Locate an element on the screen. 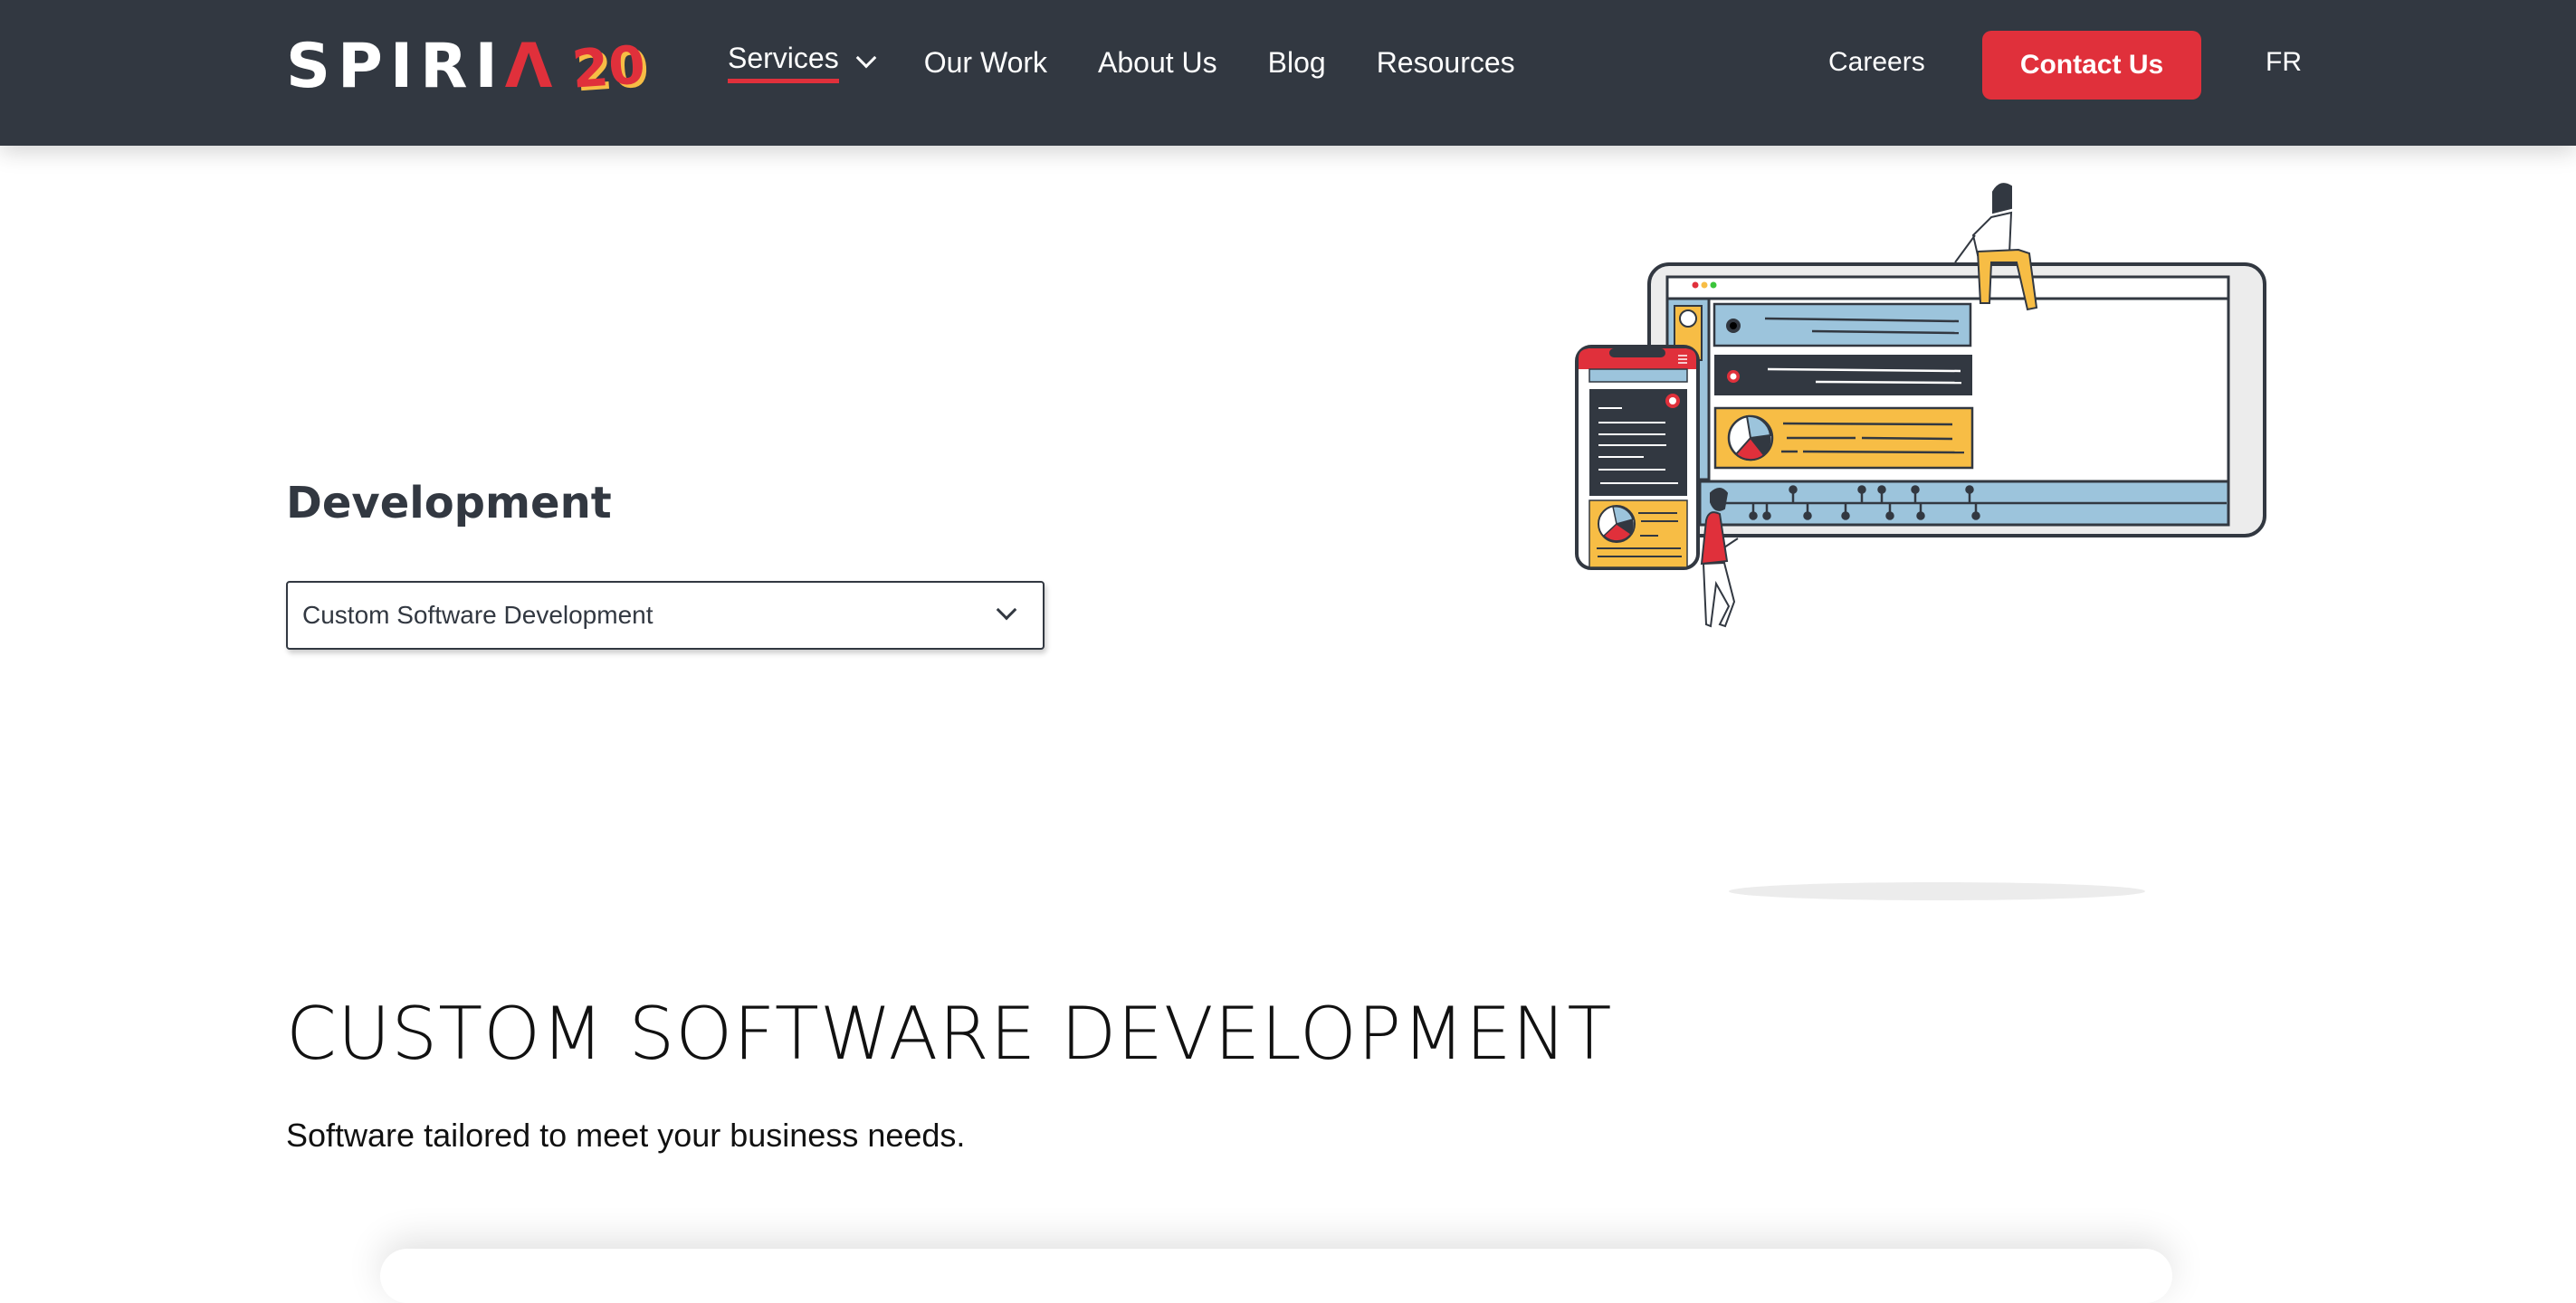  ground-shadow is located at coordinates (1937, 891).